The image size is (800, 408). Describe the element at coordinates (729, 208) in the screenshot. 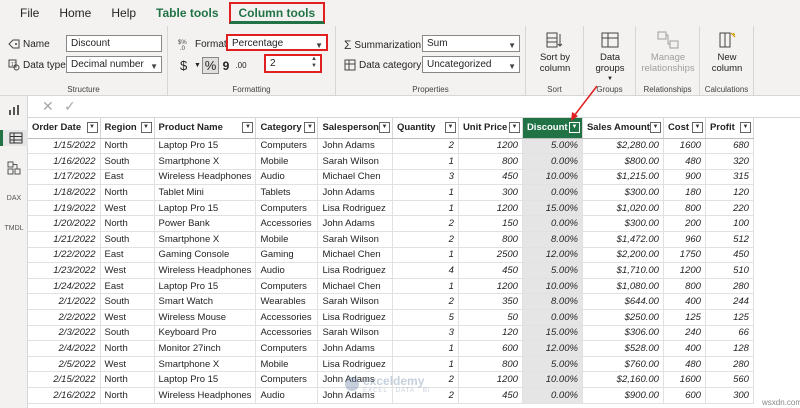

I see `table-cell: 220` at that location.